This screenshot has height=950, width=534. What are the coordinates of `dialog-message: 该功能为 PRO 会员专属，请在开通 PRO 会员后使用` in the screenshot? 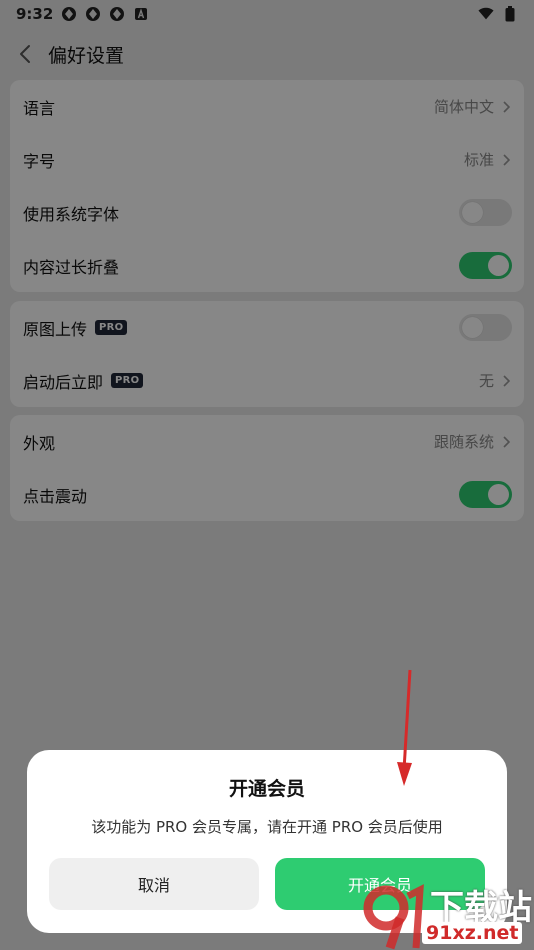 It's located at (267, 827).